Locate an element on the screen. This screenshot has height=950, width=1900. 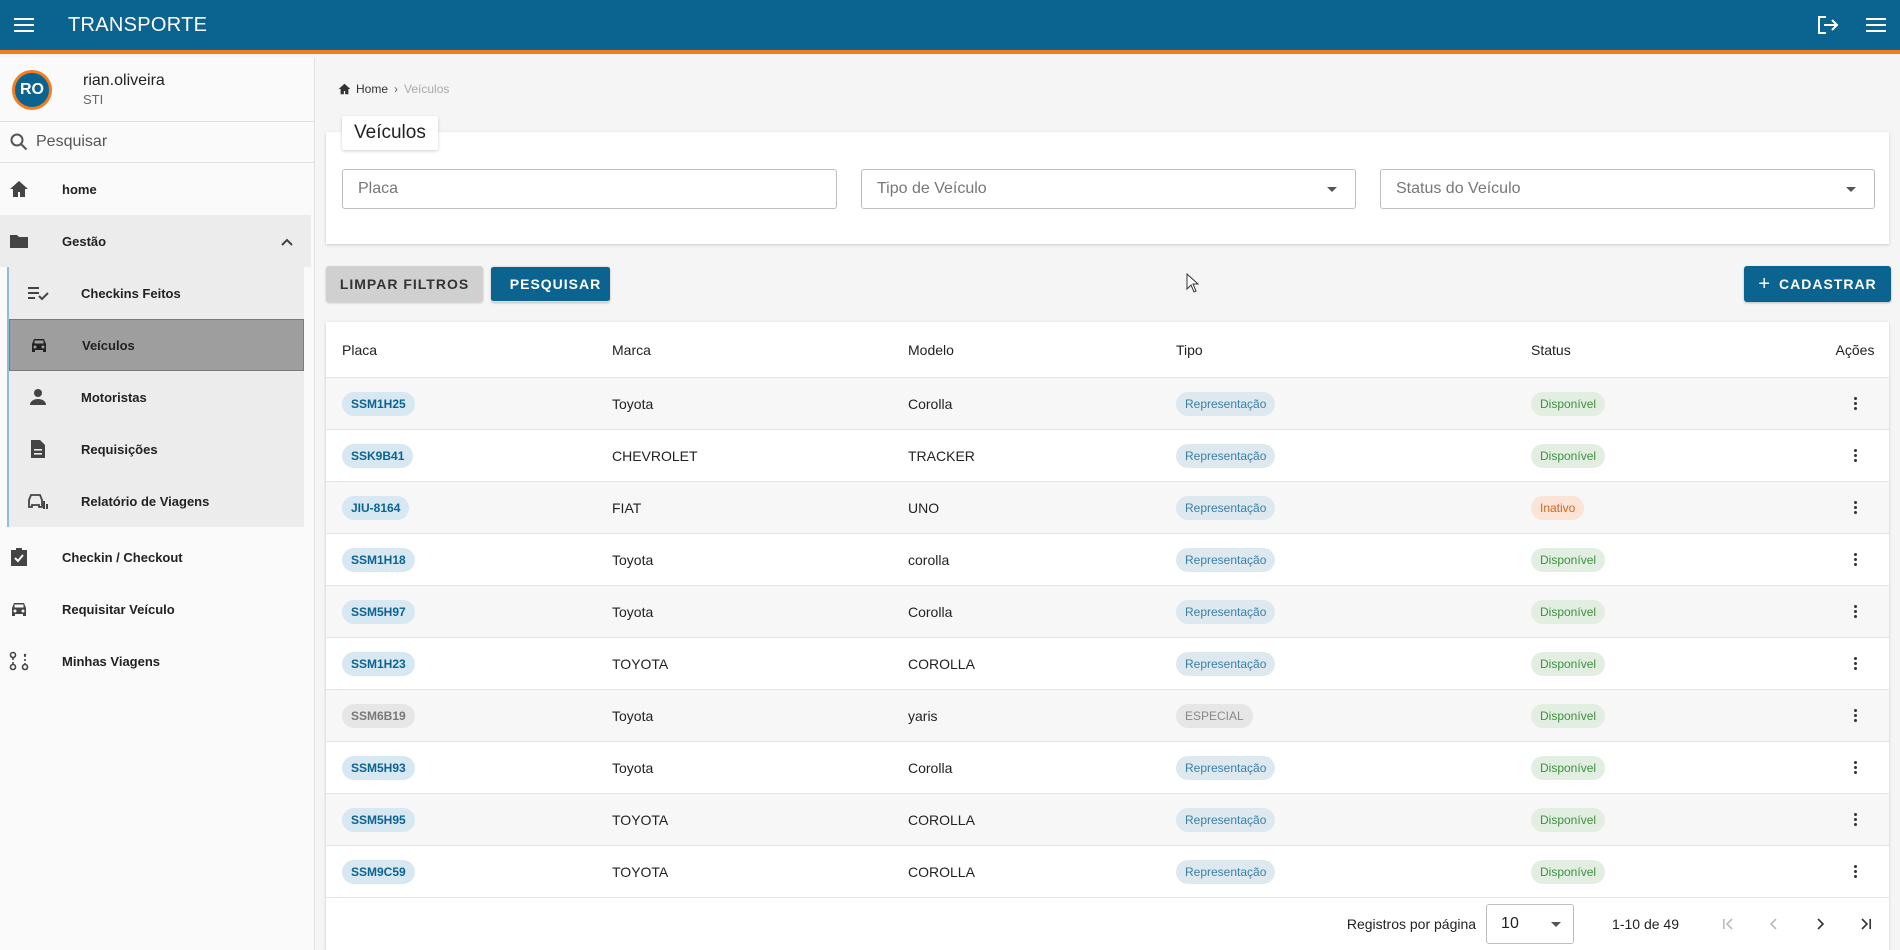
search-button: PESQUISAR is located at coordinates (550, 284).